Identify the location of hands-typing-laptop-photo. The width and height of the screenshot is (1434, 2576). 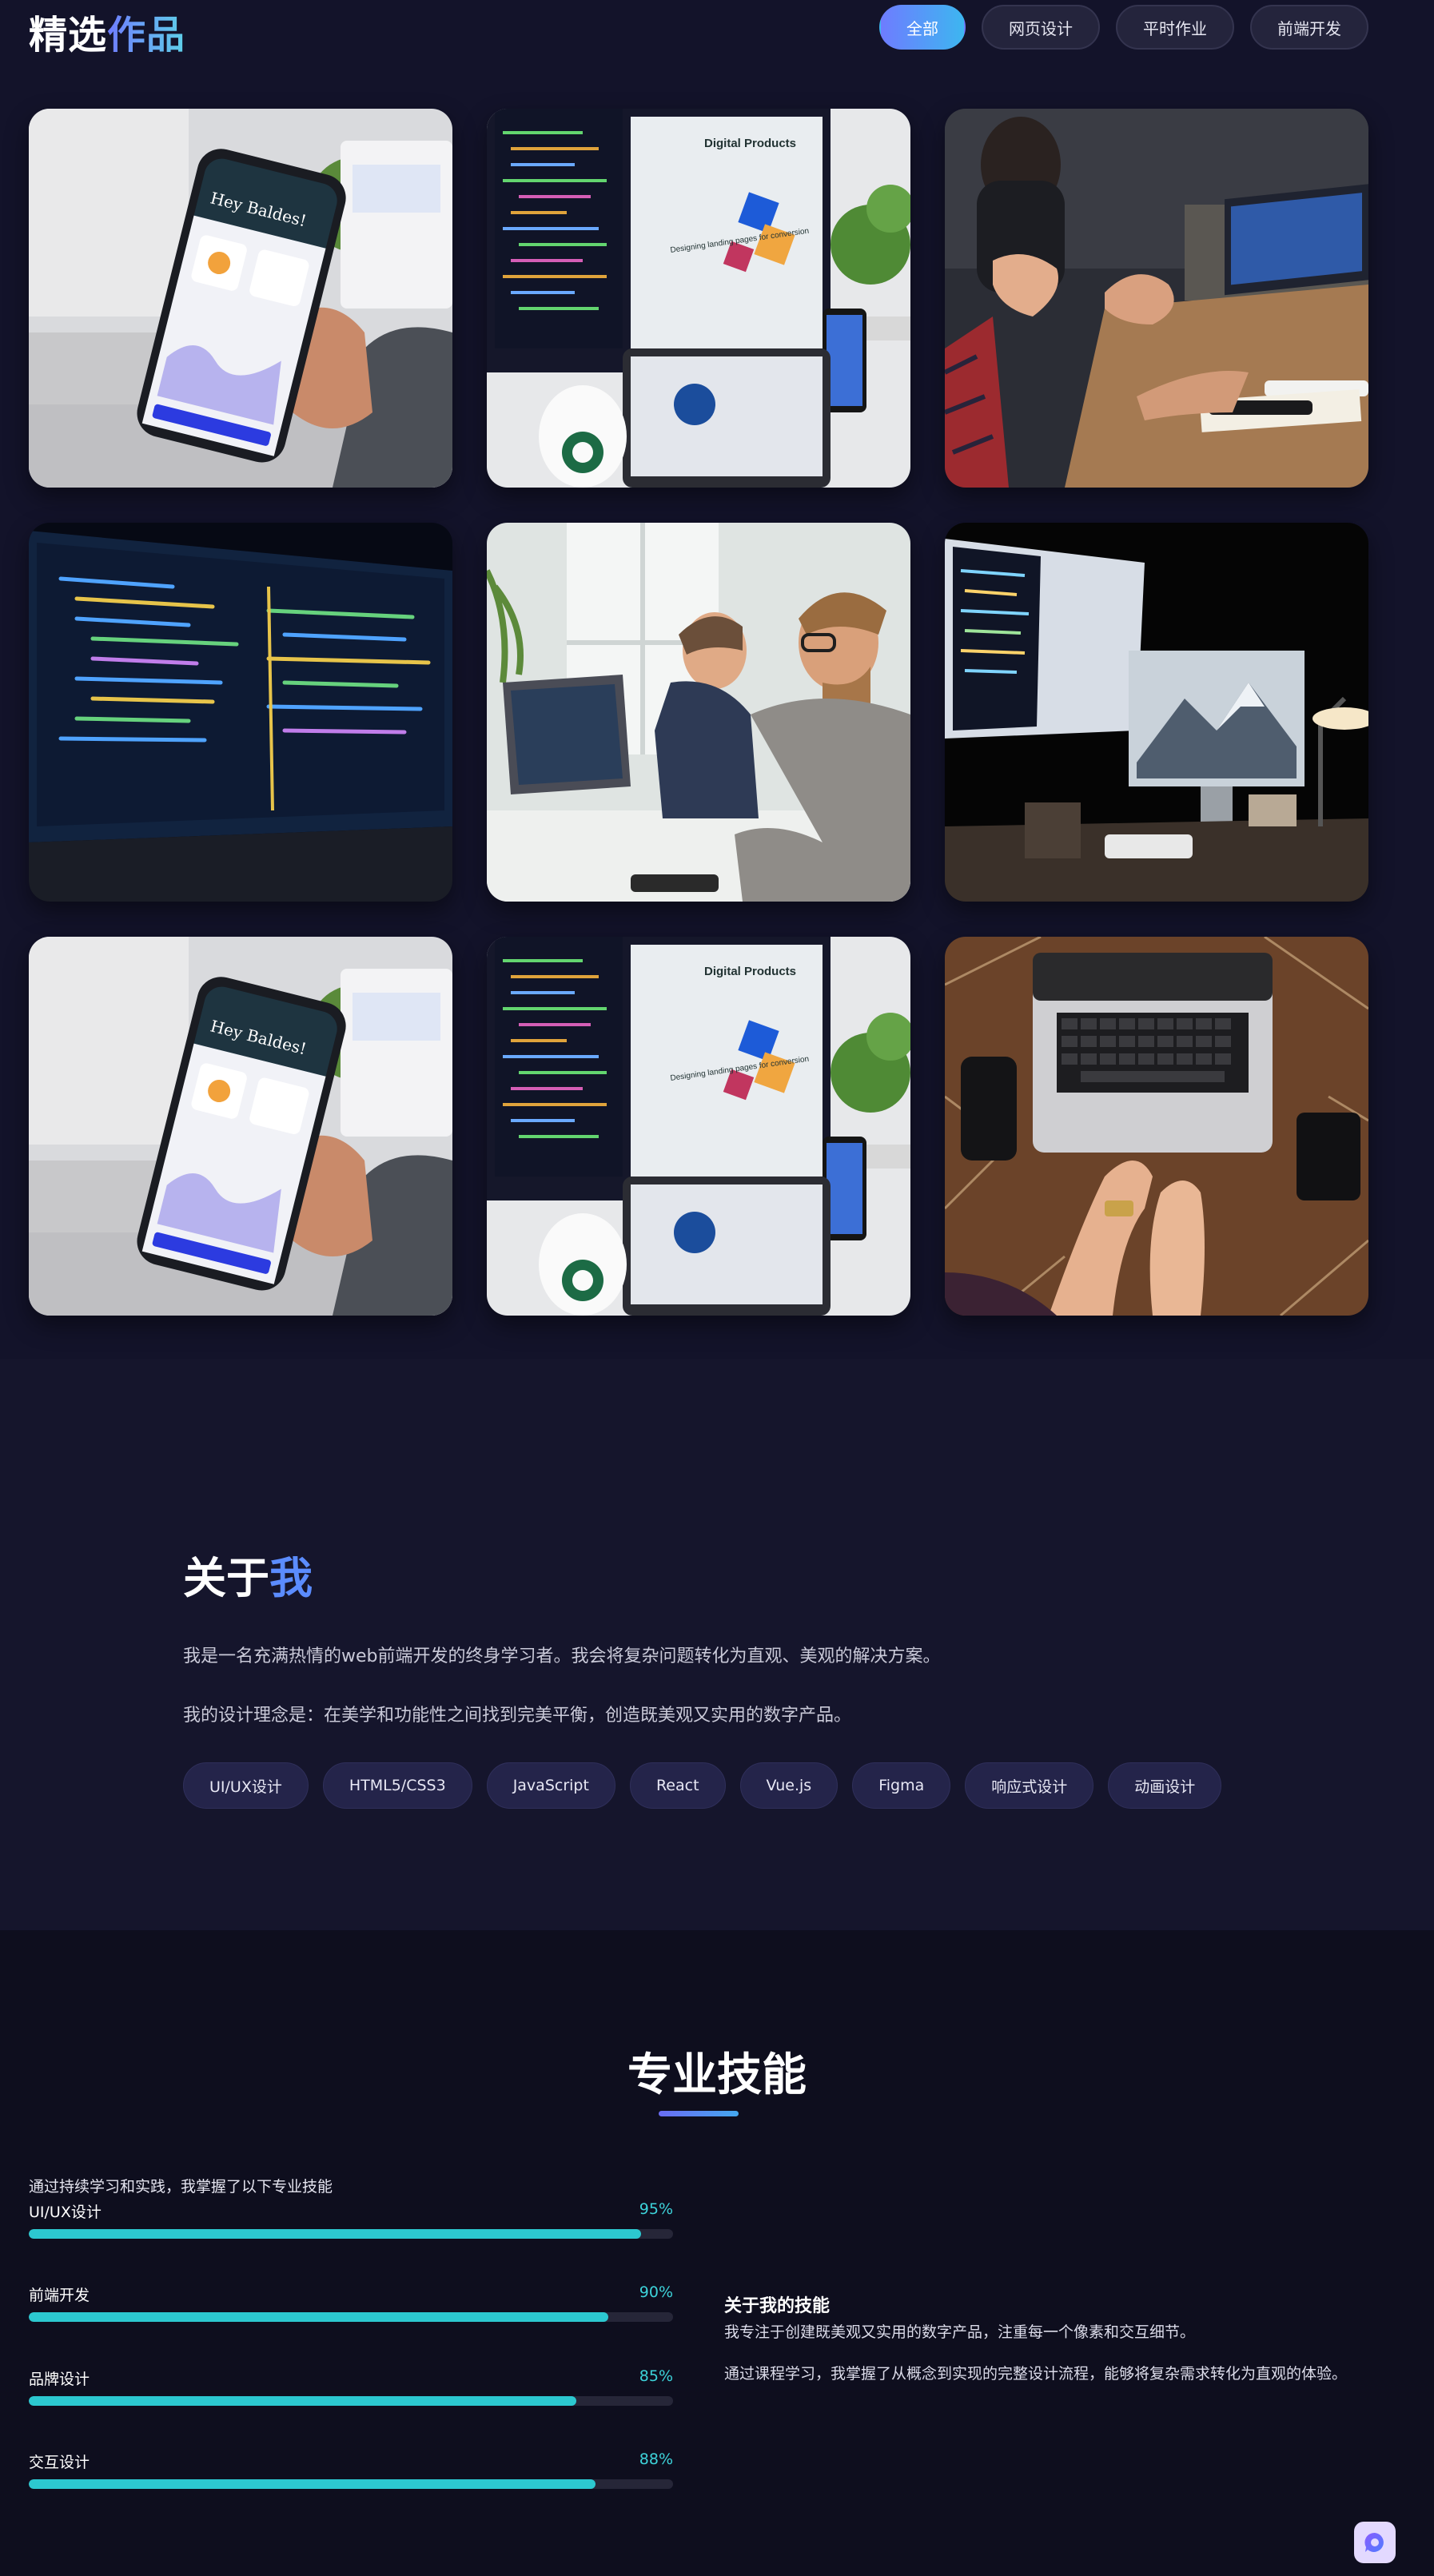
(1156, 1126).